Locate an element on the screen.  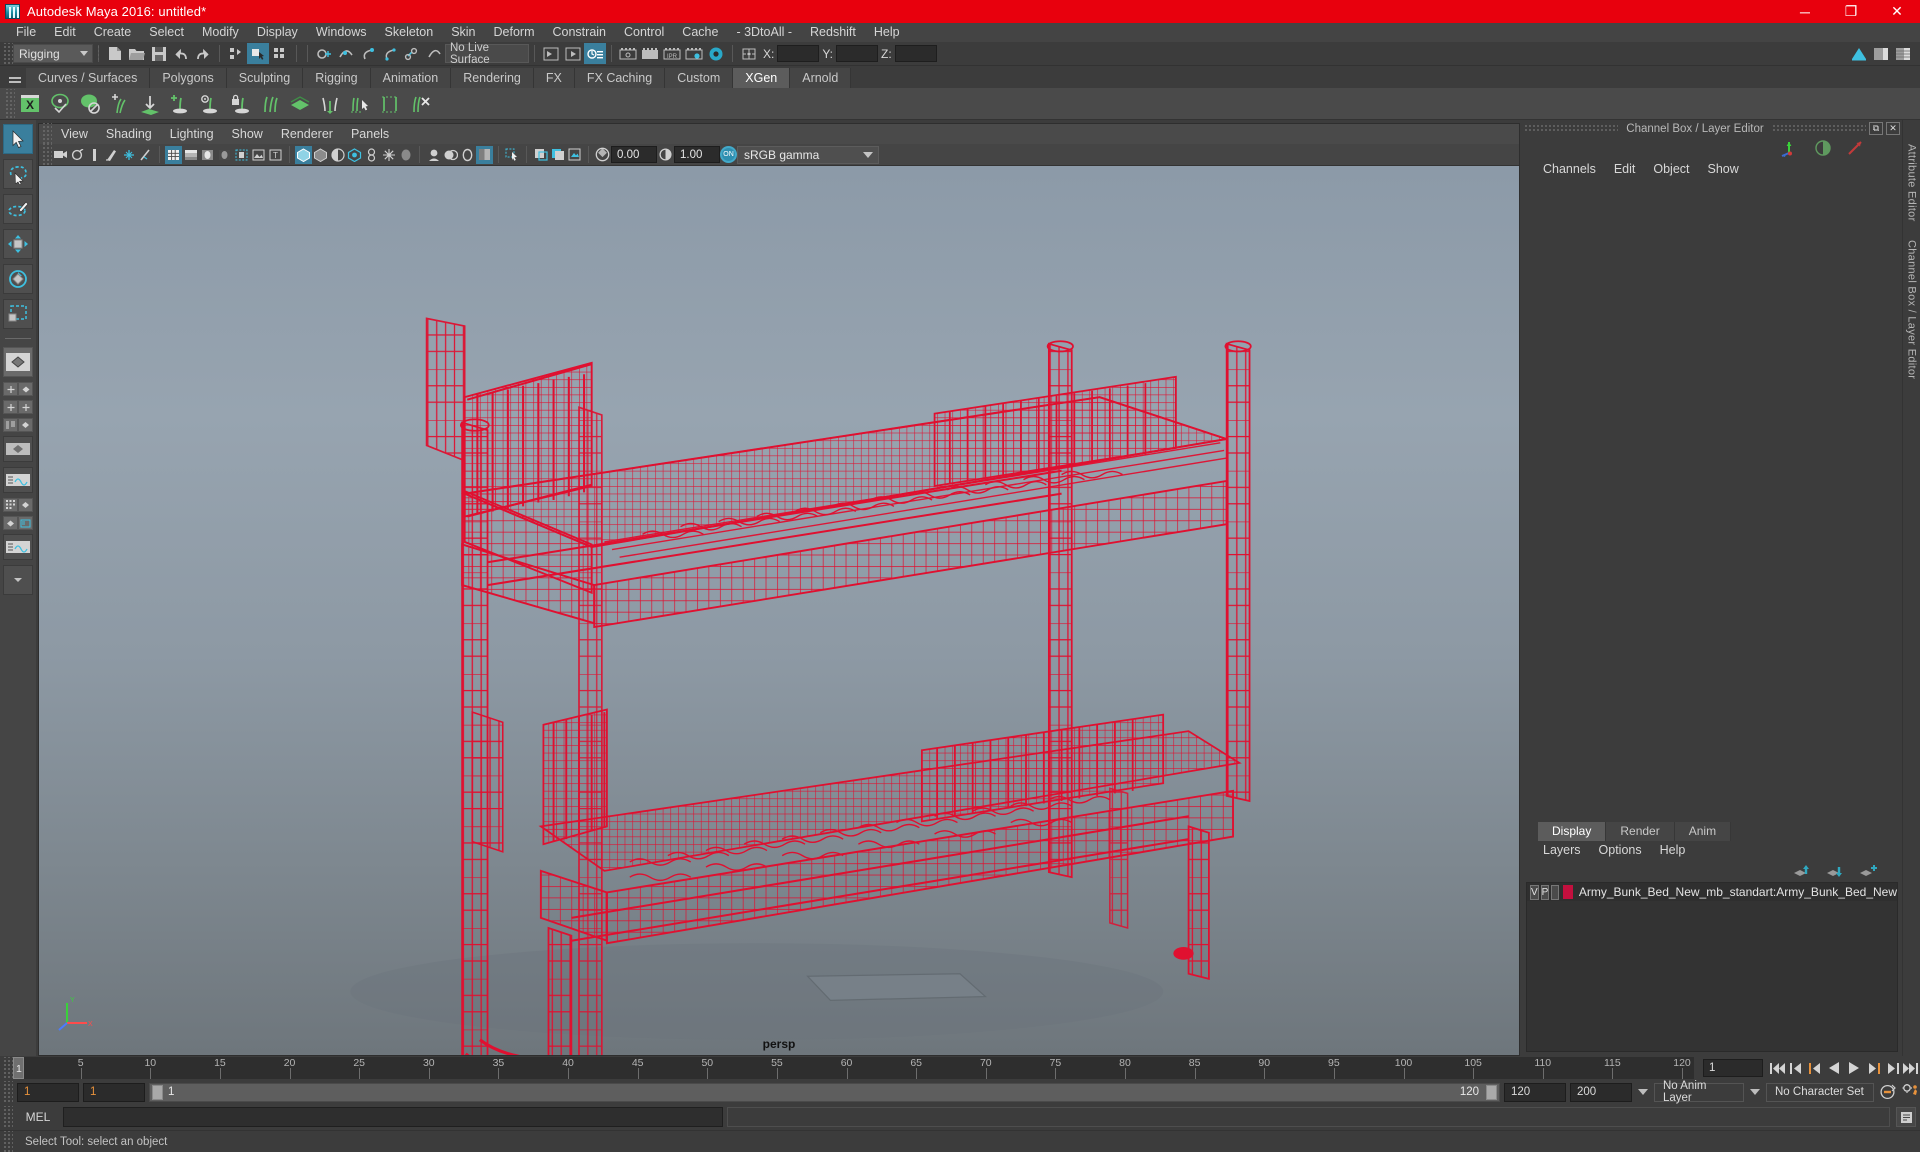
layer-menu-help: Help is located at coordinates (1673, 850).